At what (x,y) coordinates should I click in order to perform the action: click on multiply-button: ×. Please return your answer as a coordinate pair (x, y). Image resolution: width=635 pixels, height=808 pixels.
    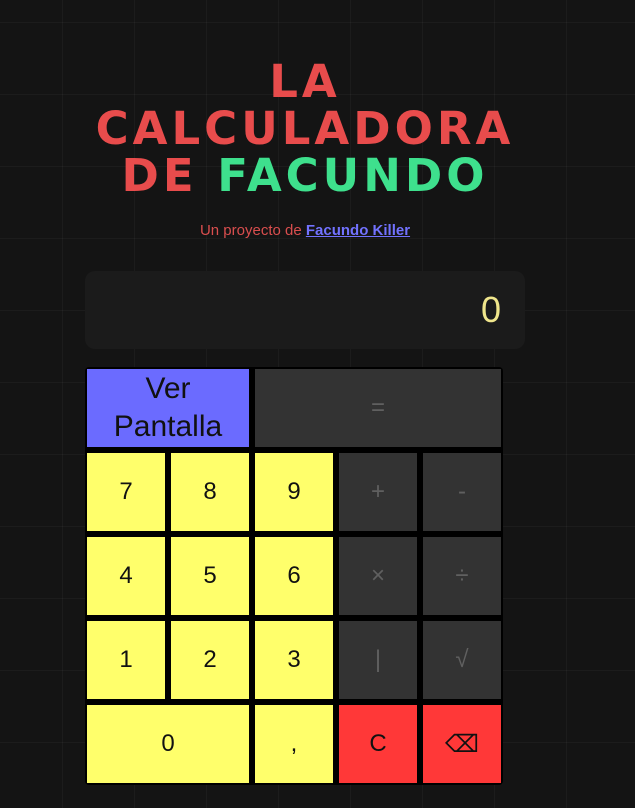
    Looking at the image, I should click on (378, 576).